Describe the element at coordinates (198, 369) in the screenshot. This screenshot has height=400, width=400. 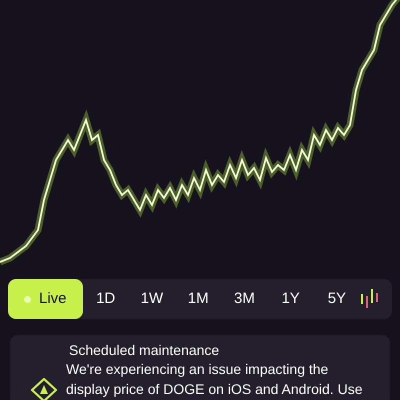
I see `notice-text: We're experiencing an issue impacting the` at that location.